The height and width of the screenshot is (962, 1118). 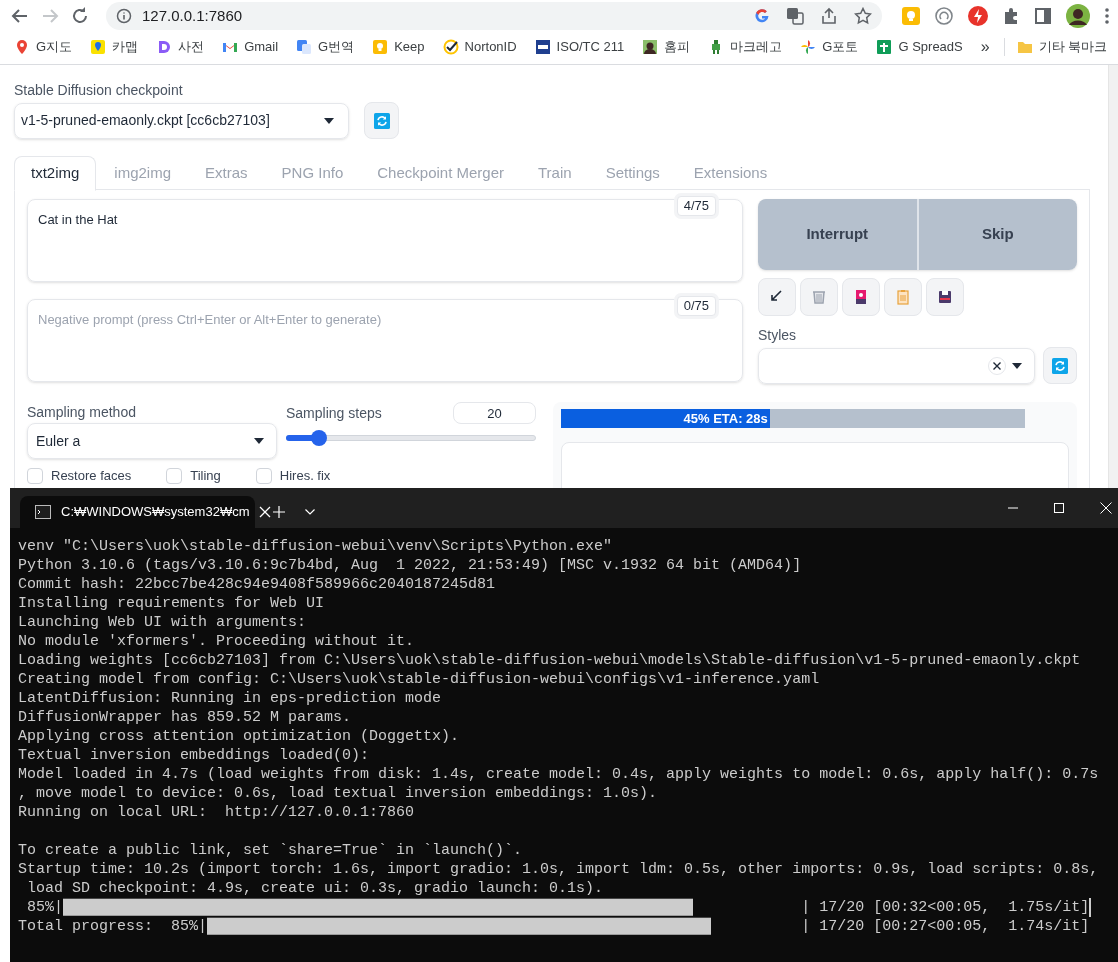 What do you see at coordinates (1062, 46) in the screenshot?
I see `other-bookmarks: 기타 북마크` at bounding box center [1062, 46].